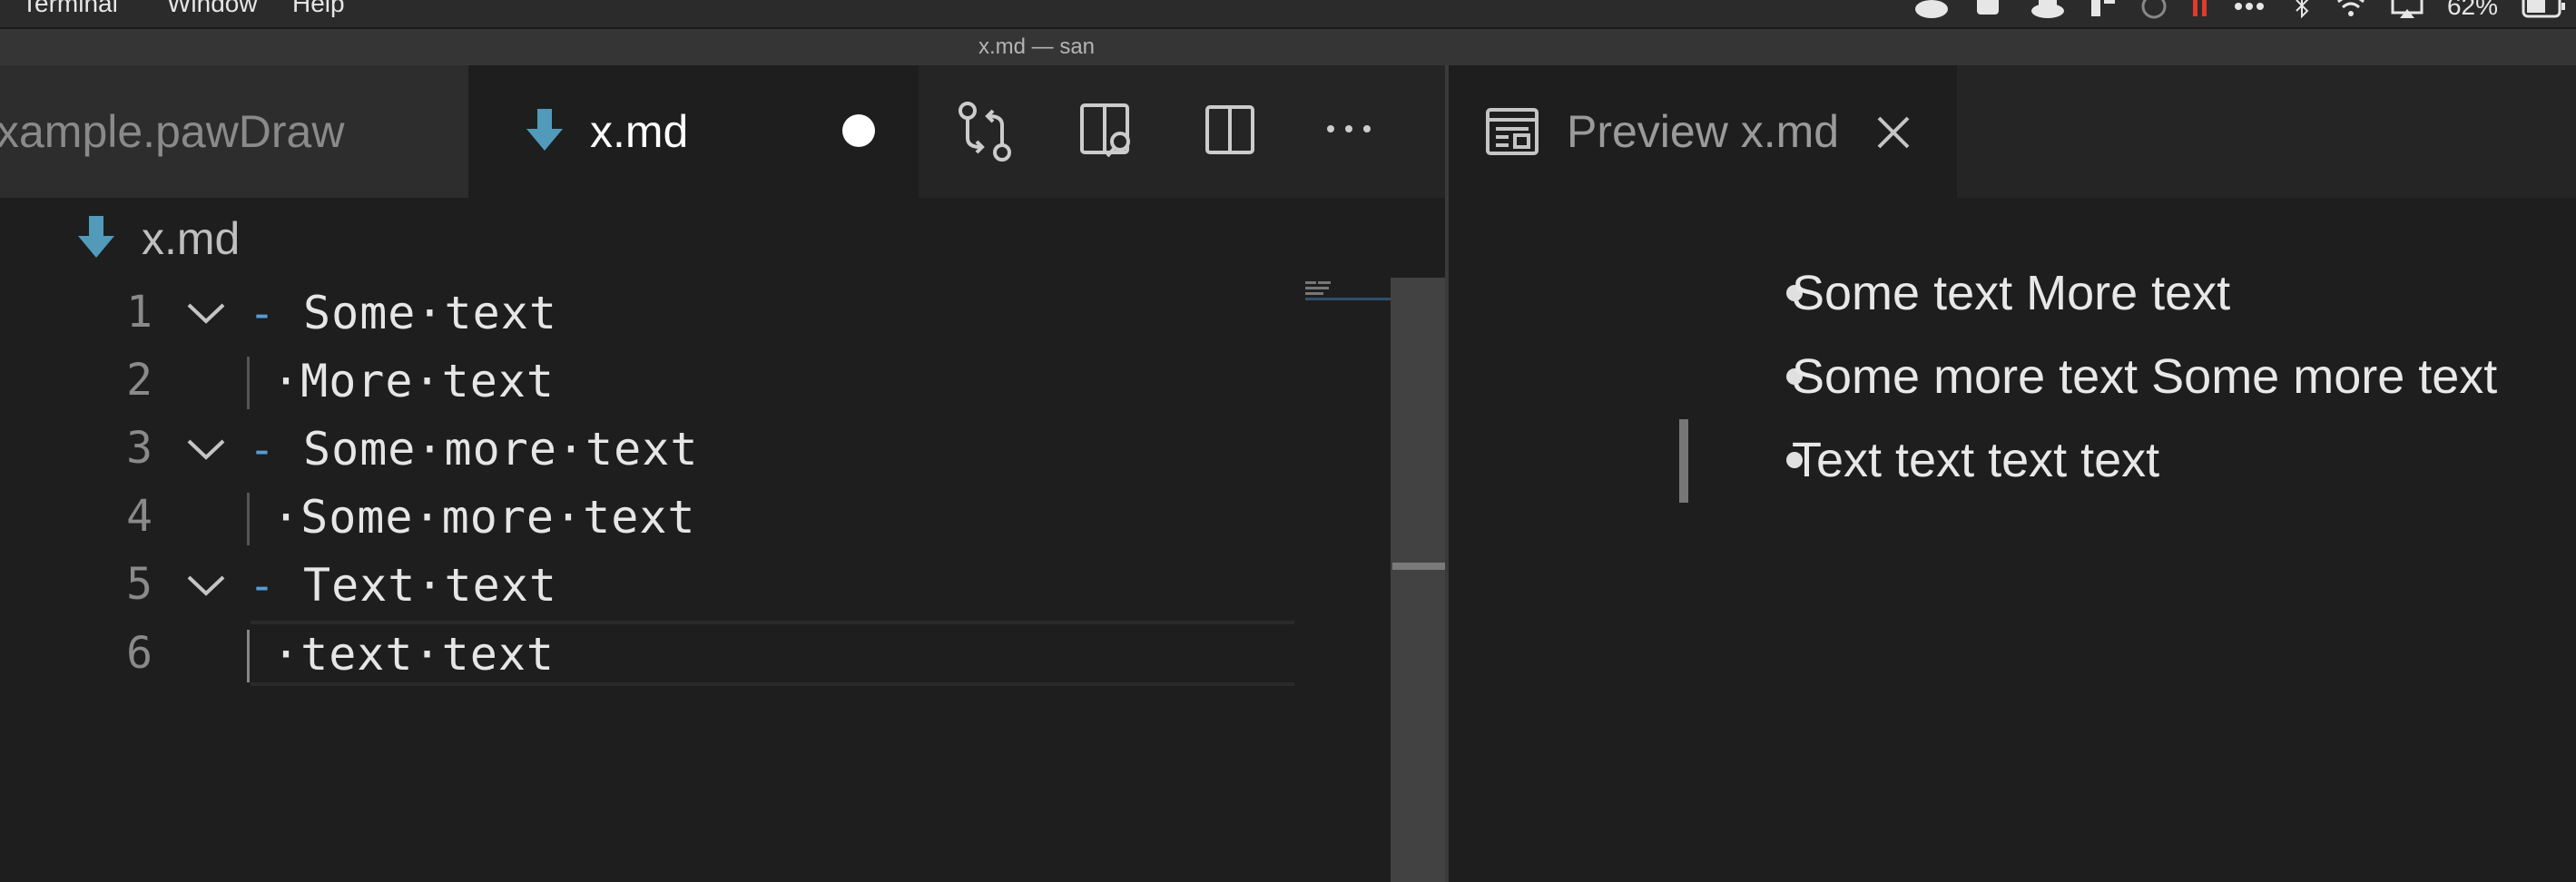 The height and width of the screenshot is (882, 2576). I want to click on menu-terminal: Terminal, so click(70, 9).